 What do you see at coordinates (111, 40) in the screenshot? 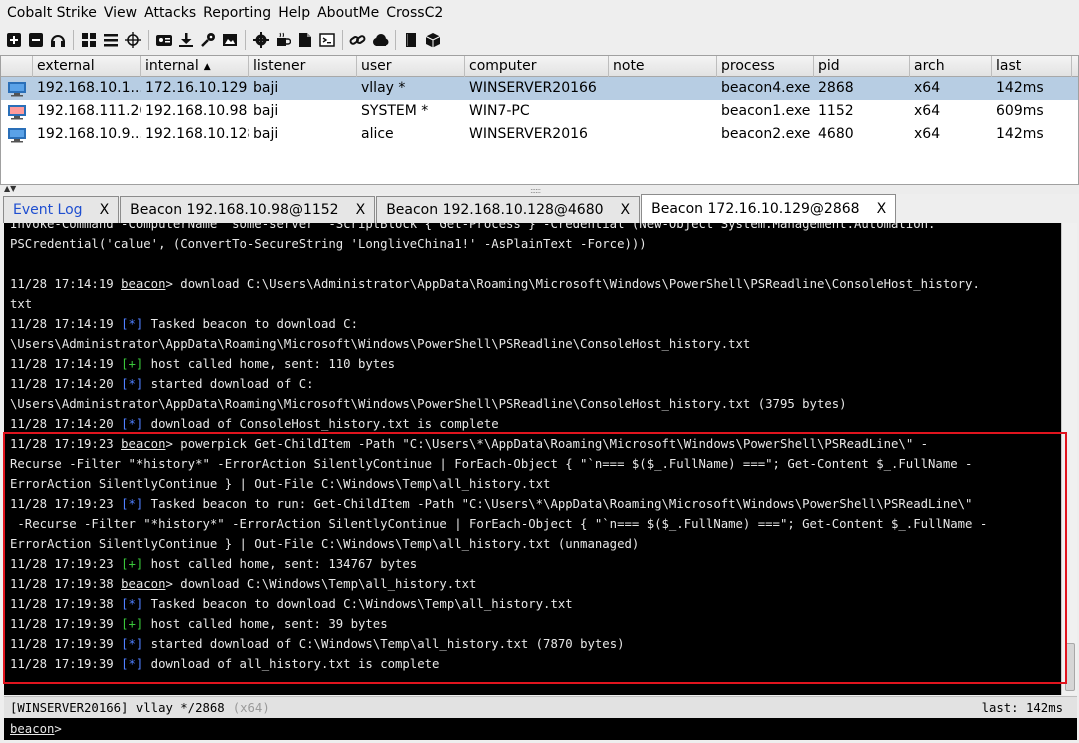
I see `session-list-icon` at bounding box center [111, 40].